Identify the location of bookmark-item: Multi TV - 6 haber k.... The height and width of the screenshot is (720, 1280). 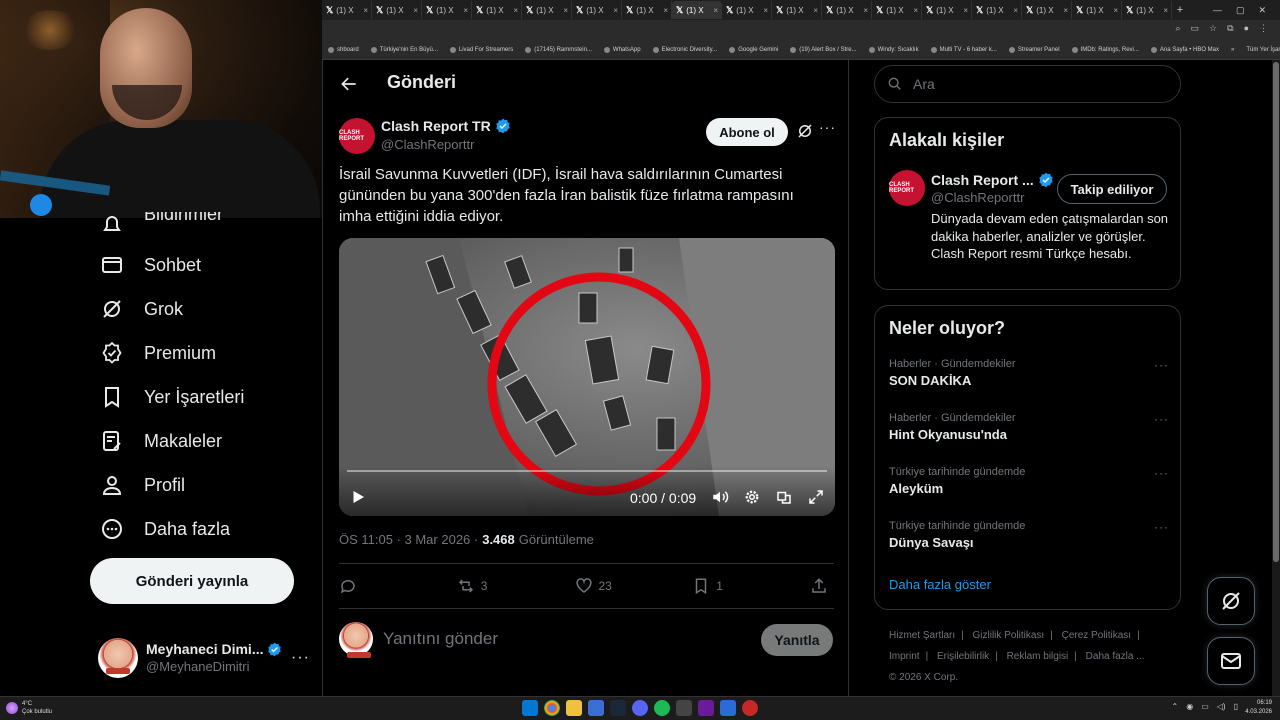
(964, 49).